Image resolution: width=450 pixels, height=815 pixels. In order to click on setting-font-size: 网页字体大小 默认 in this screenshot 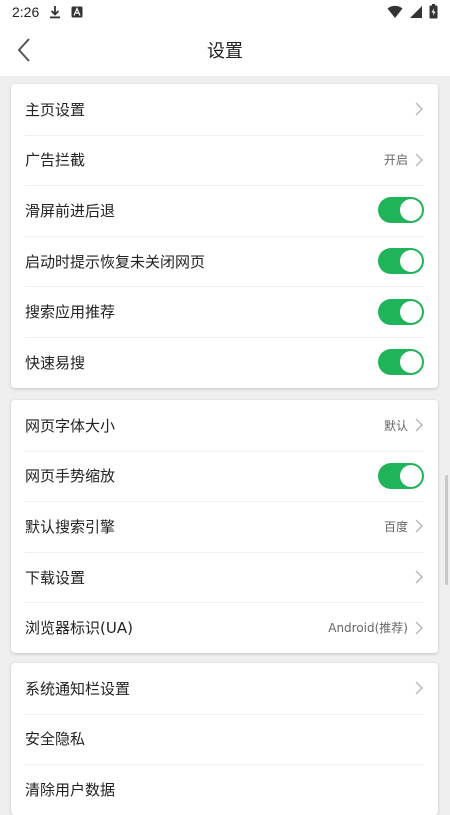, I will do `click(224, 425)`.